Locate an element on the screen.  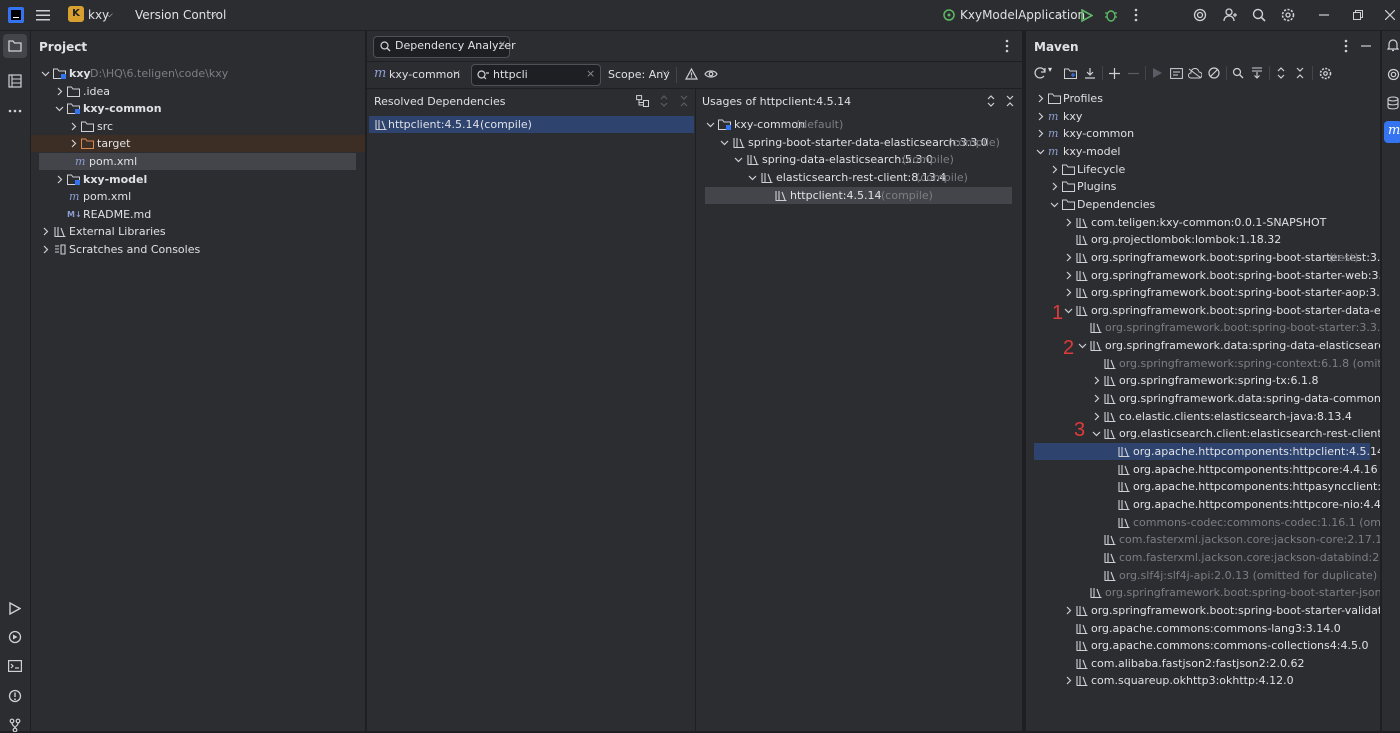
run-config-chevron-down-icon: ⌵ is located at coordinates (1061, 15).